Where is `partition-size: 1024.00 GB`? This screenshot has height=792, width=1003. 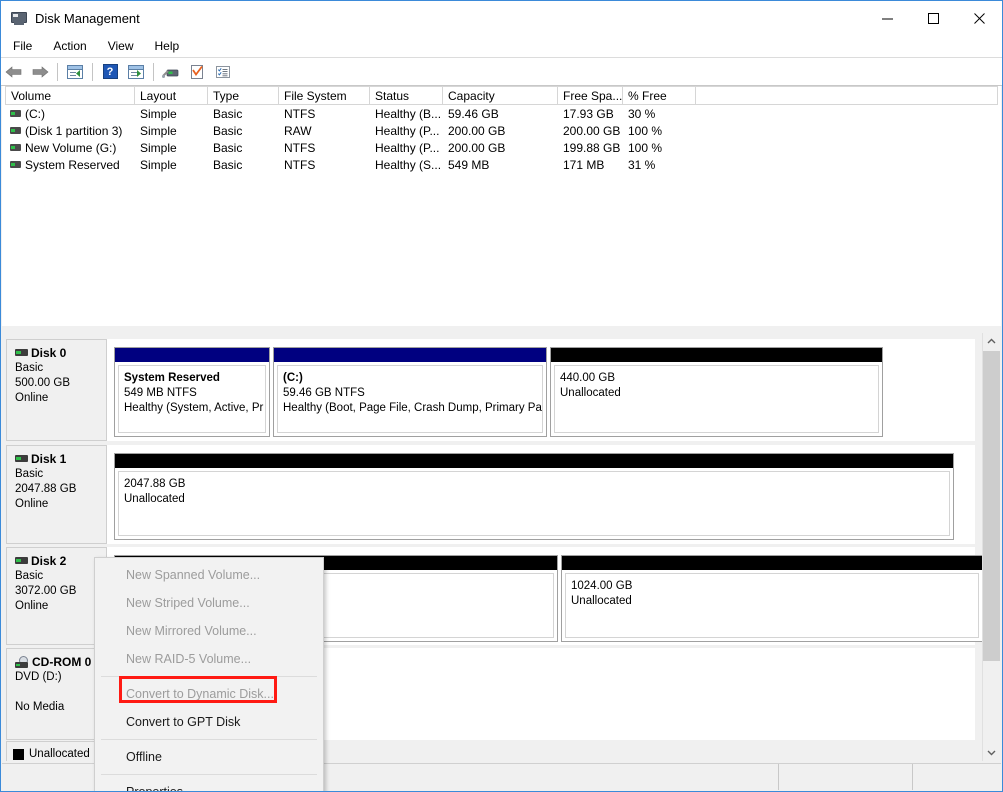
partition-size: 1024.00 GB is located at coordinates (602, 586).